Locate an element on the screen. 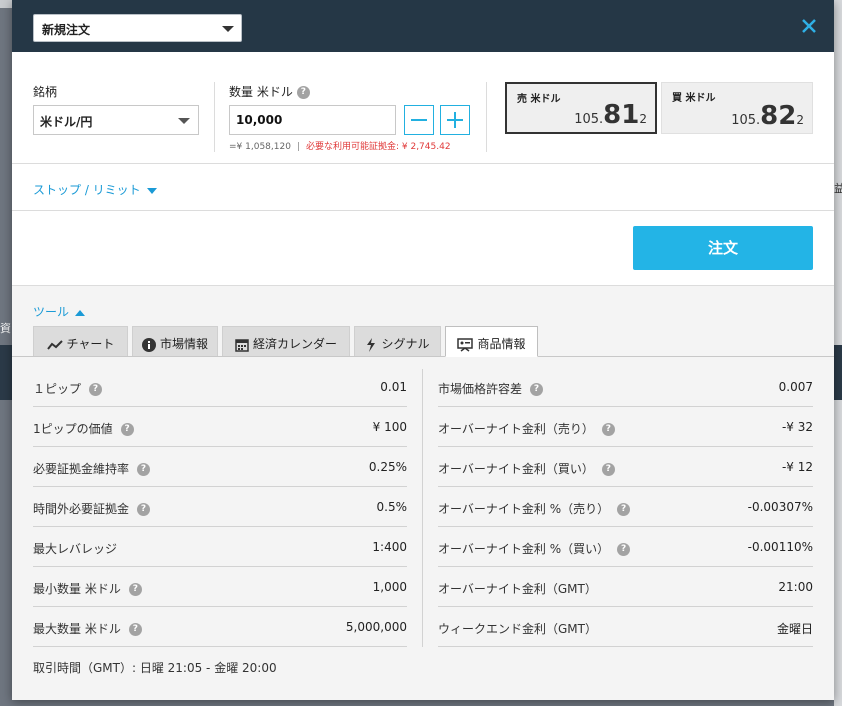 This screenshot has width=842, height=706. product-info-key: 最小数量 米ドル? is located at coordinates (87, 588).